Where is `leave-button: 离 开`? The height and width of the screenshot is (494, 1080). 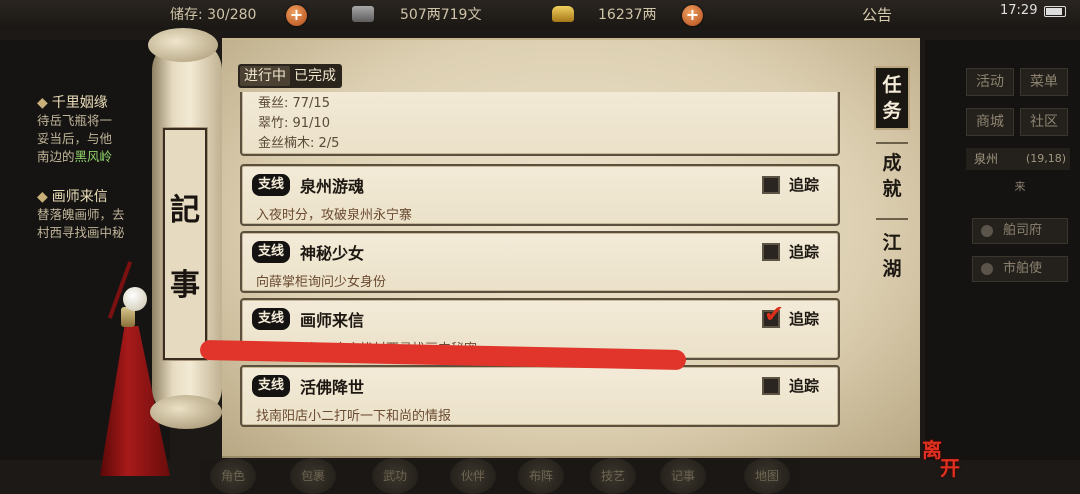
leave-button: 离 开 is located at coordinates (944, 456).